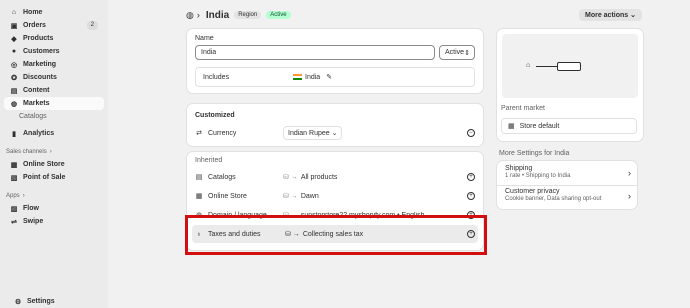 This screenshot has height=308, width=690. Describe the element at coordinates (335, 196) in the screenshot. I see `inherited-row-online-store: ▦ Online Store ⛁ → Dawn +` at that location.